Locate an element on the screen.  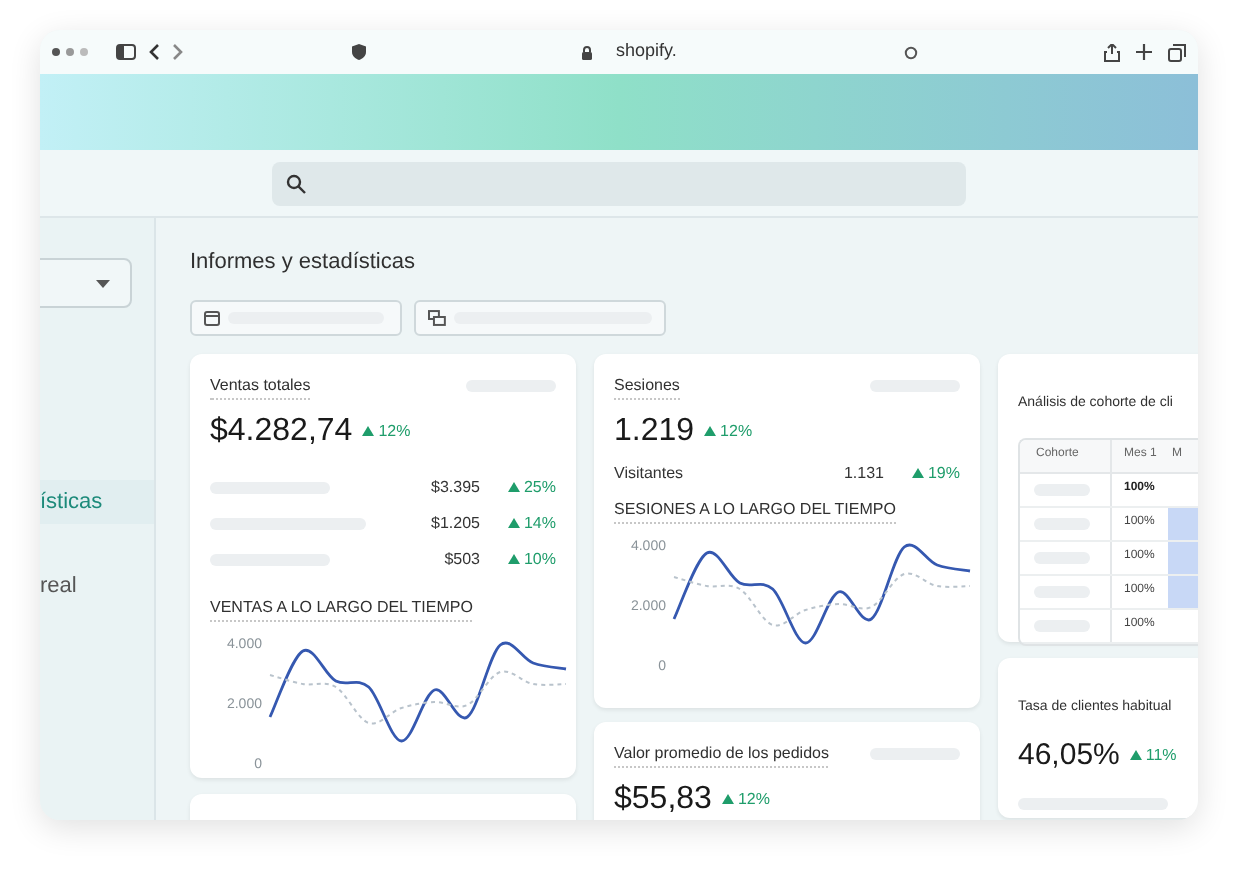
change-text: 25% is located at coordinates (539, 487).